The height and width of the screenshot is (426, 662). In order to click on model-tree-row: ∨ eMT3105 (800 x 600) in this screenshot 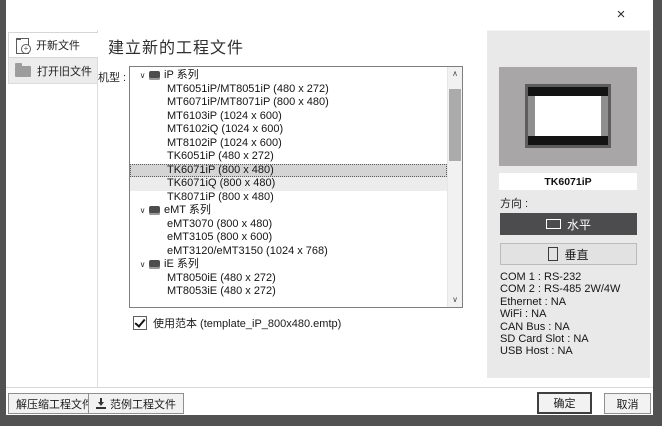, I will do `click(288, 238)`.